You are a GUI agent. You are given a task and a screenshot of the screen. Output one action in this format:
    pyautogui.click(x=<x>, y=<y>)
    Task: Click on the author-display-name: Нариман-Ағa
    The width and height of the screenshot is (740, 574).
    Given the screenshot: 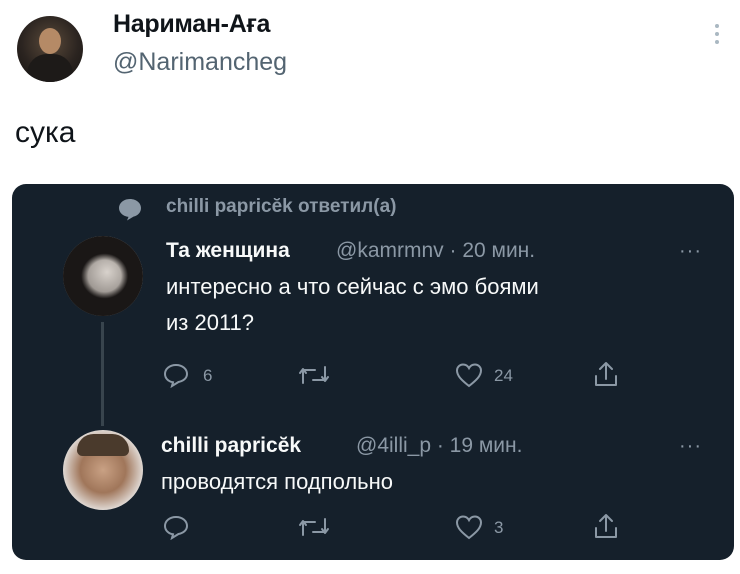 What is the action you would take?
    pyautogui.click(x=191, y=24)
    